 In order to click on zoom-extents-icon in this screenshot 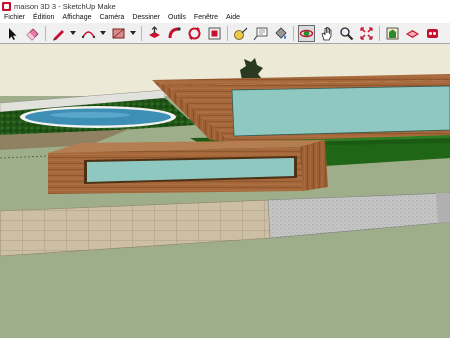, I will do `click(366, 33)`.